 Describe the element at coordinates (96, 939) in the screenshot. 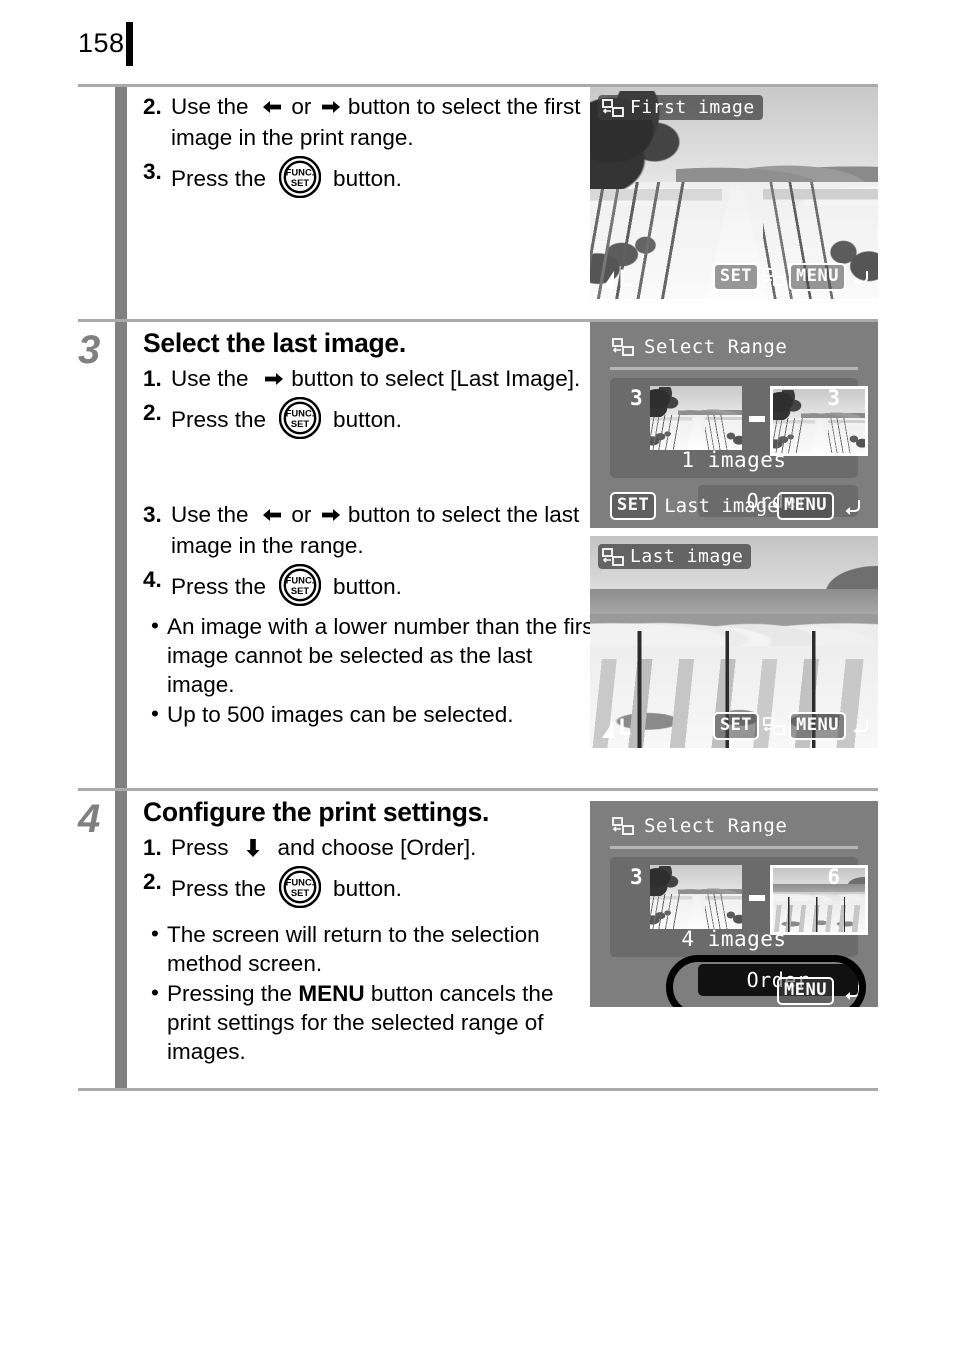

I see `step-number-column: 4` at that location.